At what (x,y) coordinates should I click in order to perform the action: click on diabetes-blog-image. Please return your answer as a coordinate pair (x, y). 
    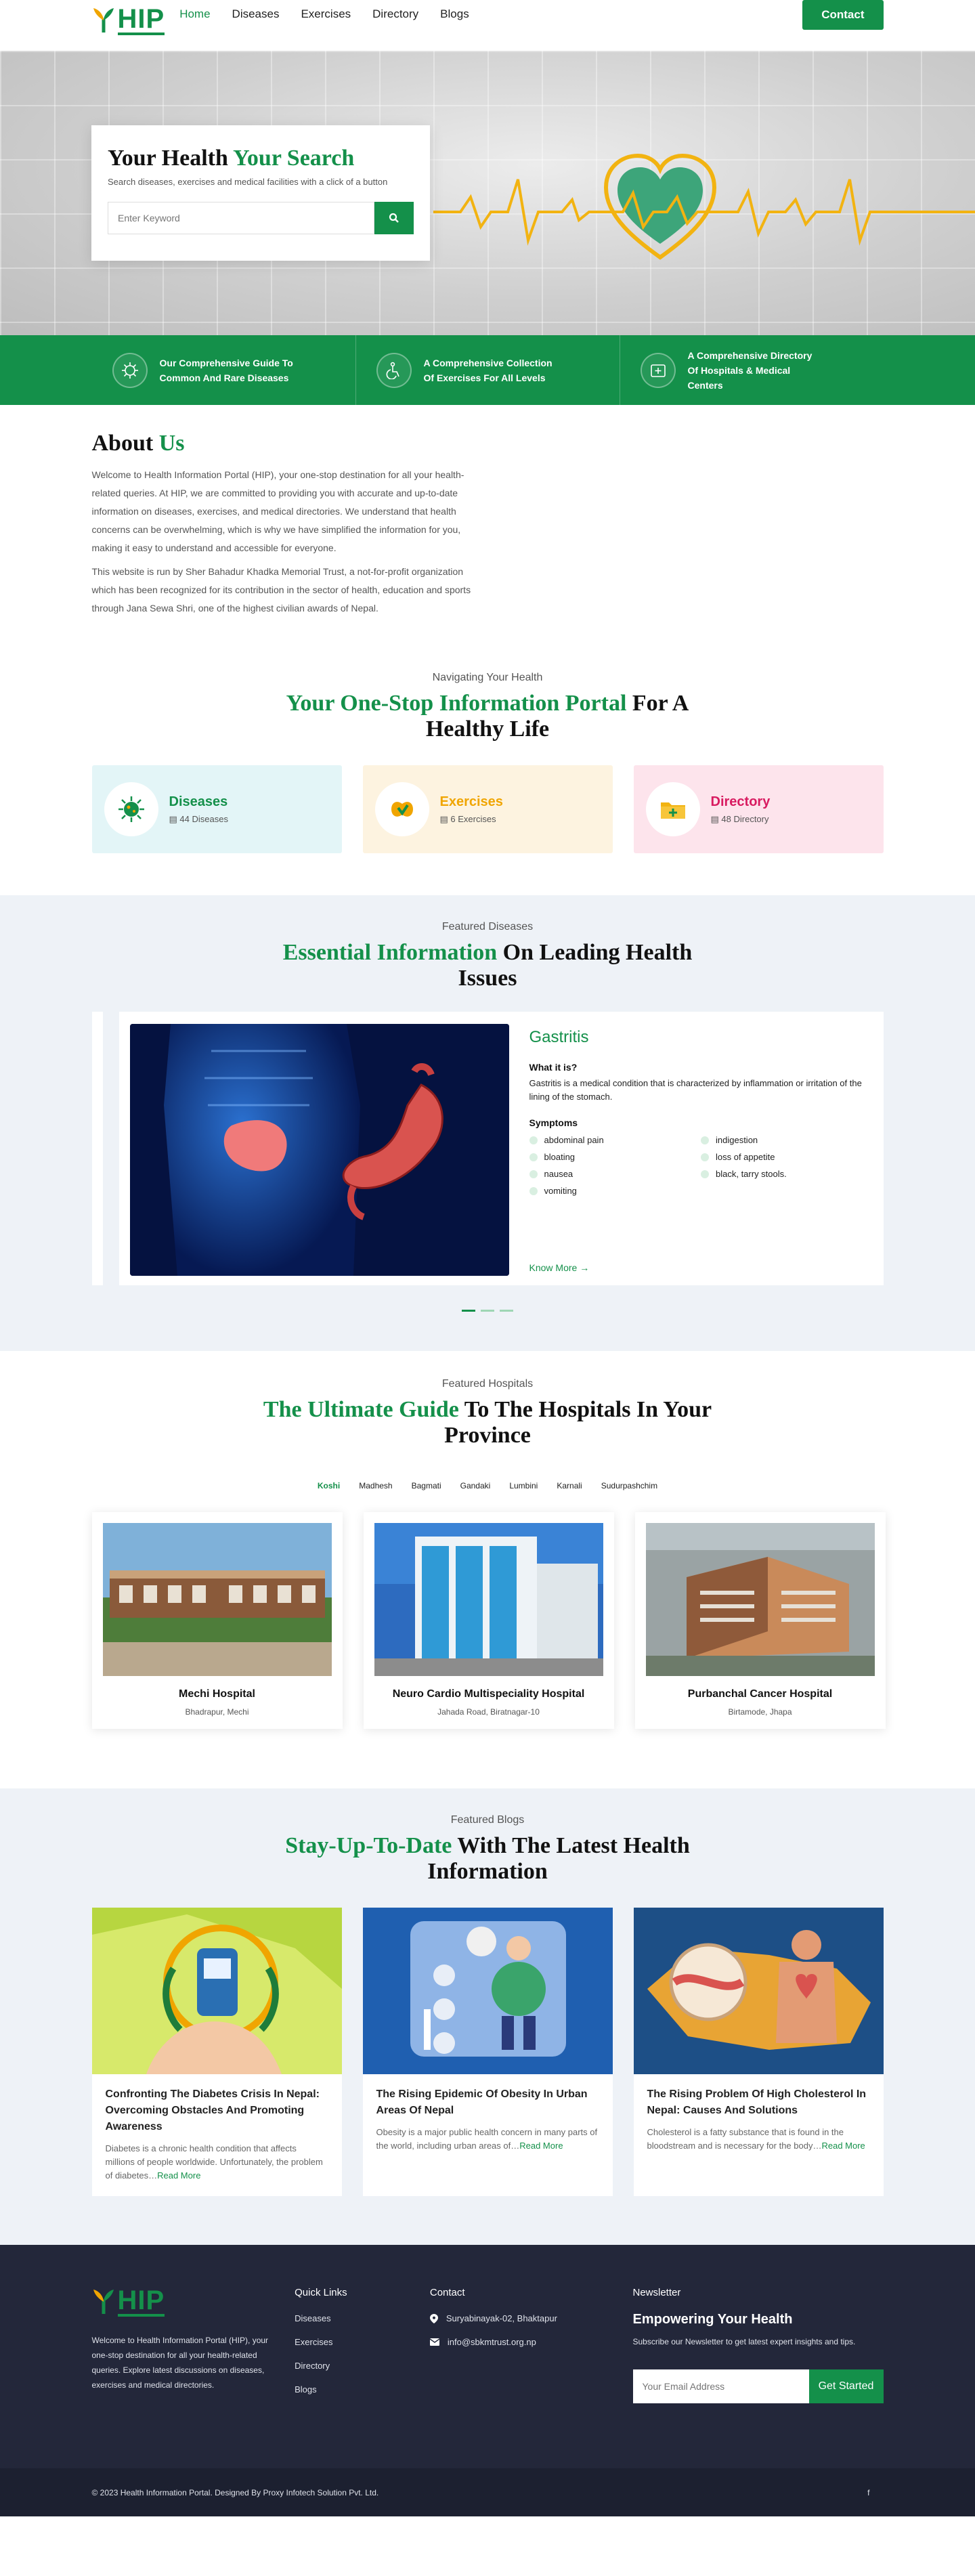
    Looking at the image, I should click on (216, 1991).